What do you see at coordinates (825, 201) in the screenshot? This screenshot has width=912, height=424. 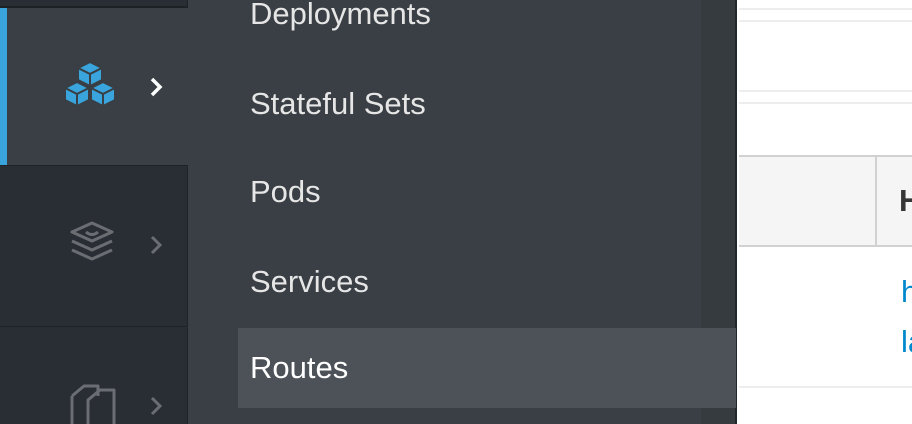 I see `table-header-row: H` at bounding box center [825, 201].